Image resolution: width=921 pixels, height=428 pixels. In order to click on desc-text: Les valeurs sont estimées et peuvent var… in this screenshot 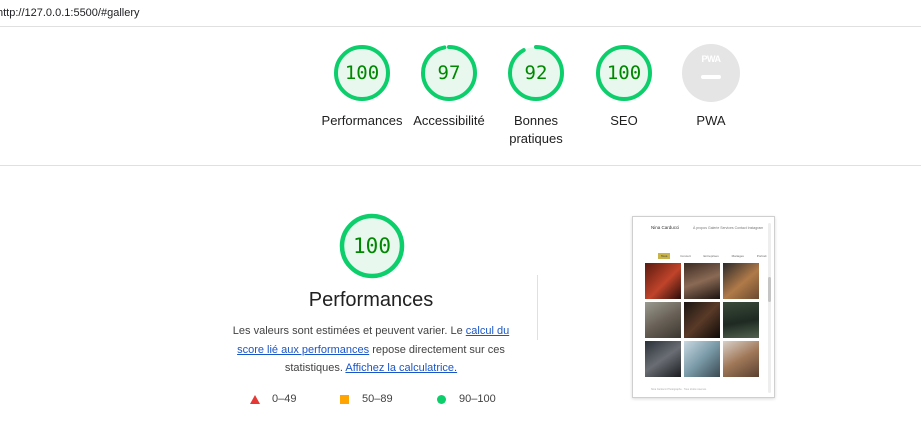, I will do `click(349, 331)`.